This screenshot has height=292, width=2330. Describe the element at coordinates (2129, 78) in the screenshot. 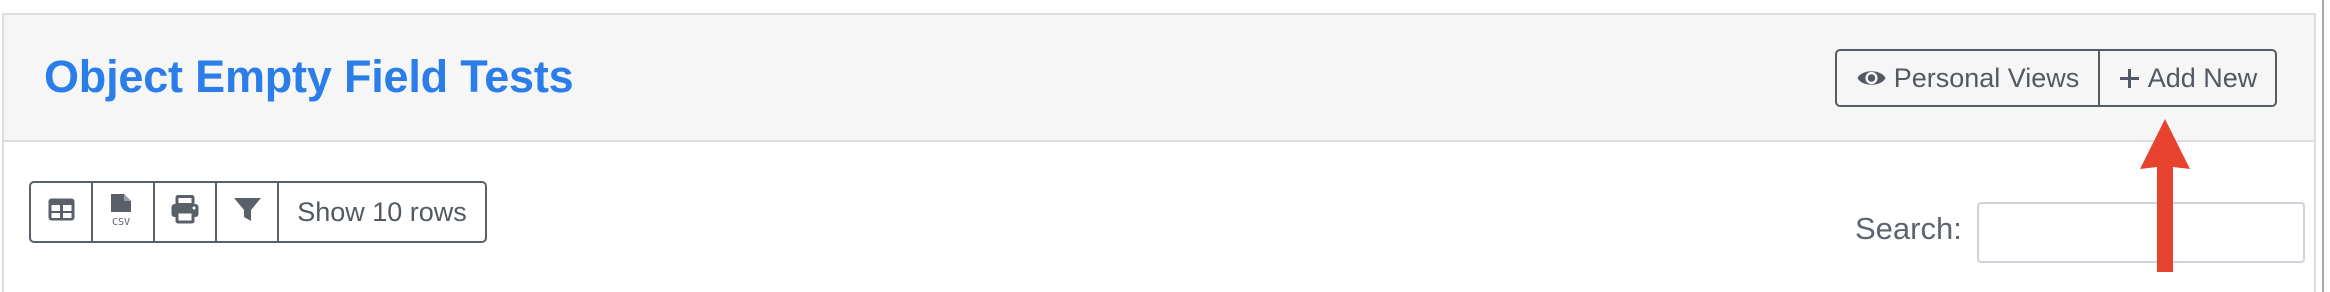

I see `plus-icon` at that location.